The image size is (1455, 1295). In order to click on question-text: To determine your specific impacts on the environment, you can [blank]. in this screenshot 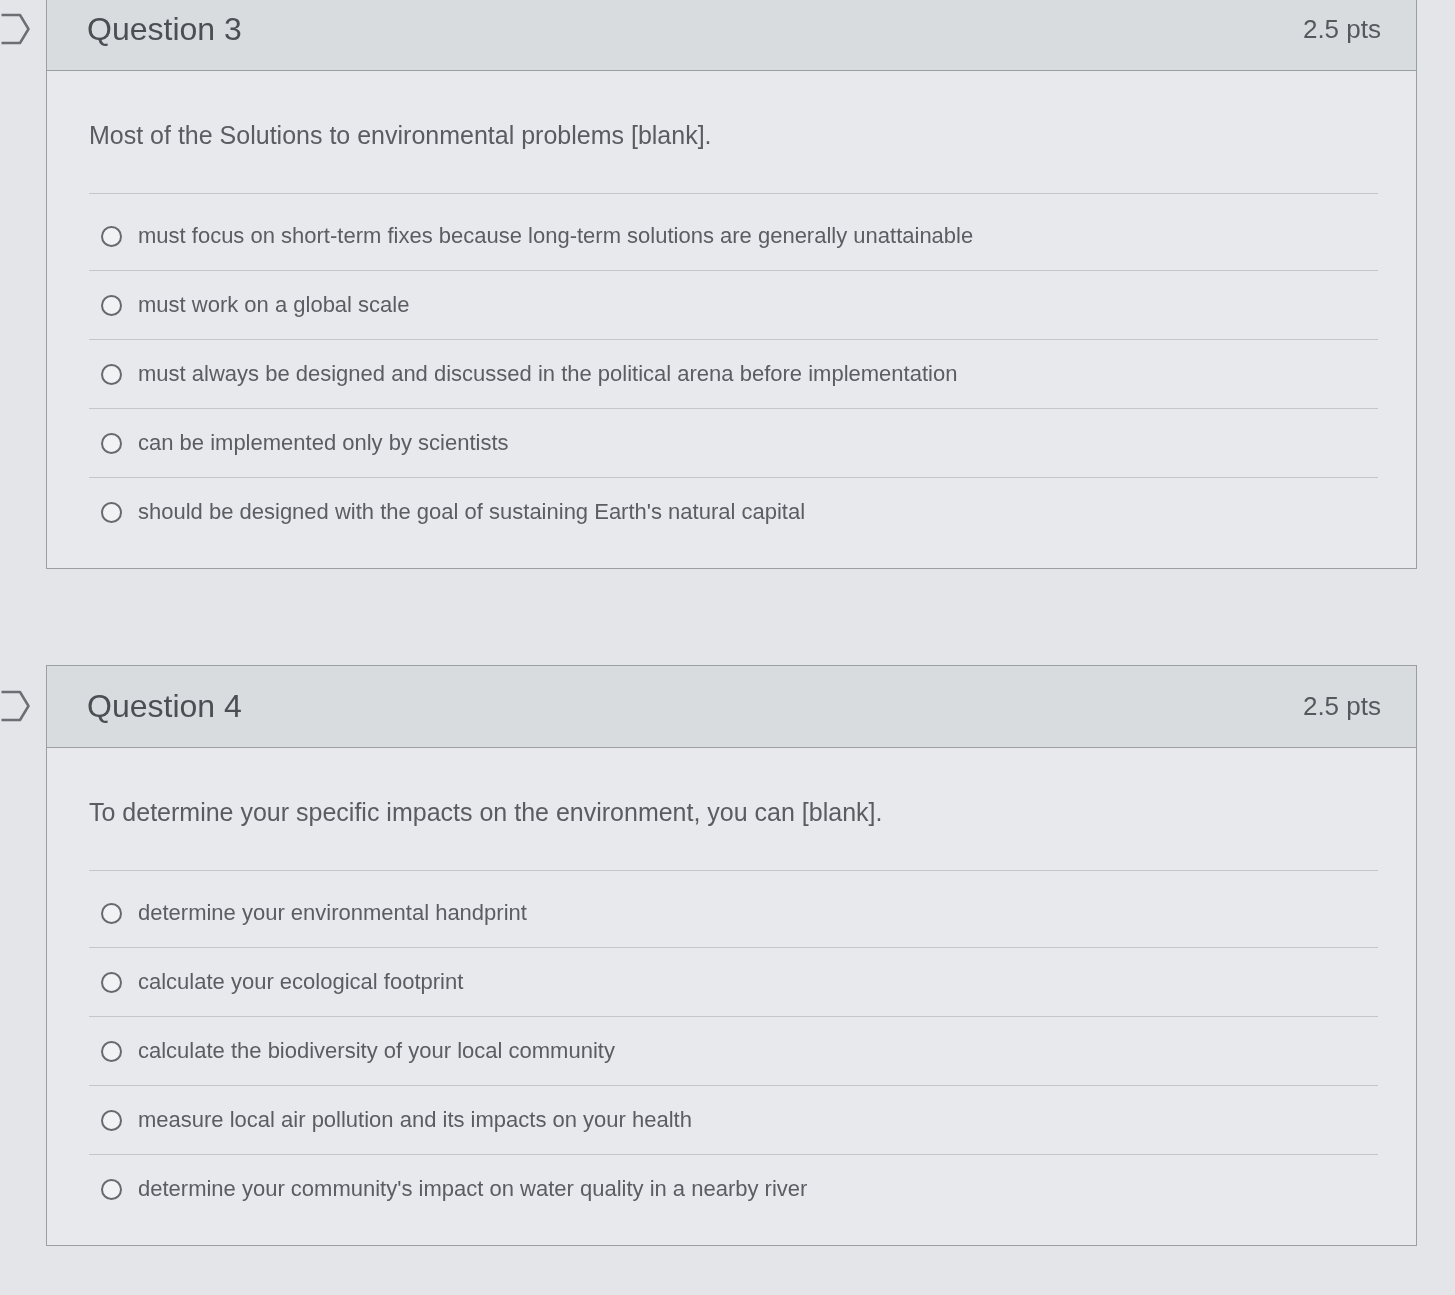, I will do `click(486, 812)`.